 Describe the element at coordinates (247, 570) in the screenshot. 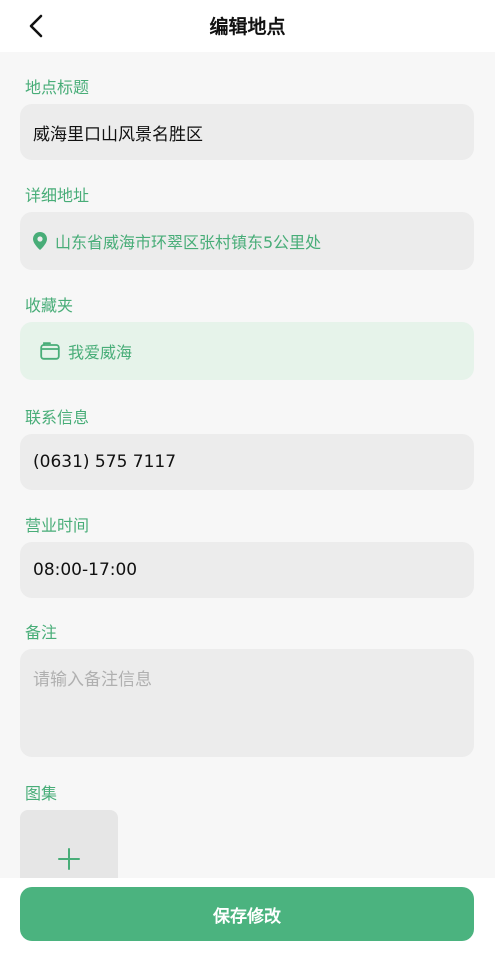

I see `hours-field: 08:00-17:00` at that location.